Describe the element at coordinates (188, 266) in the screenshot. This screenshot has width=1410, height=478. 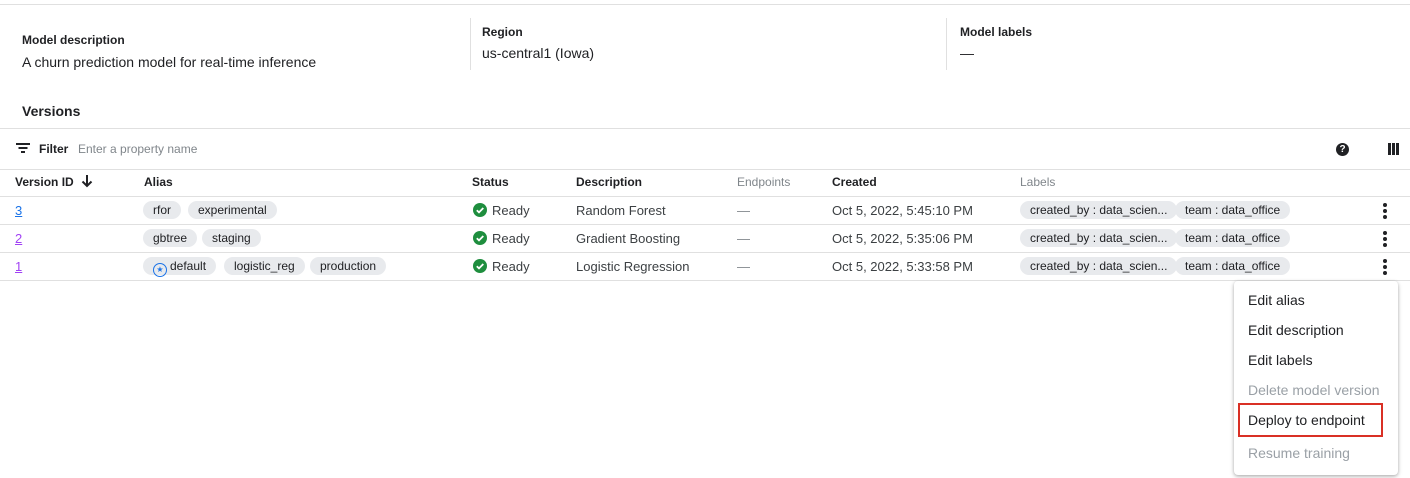
I see `alias-chip-label: default` at that location.